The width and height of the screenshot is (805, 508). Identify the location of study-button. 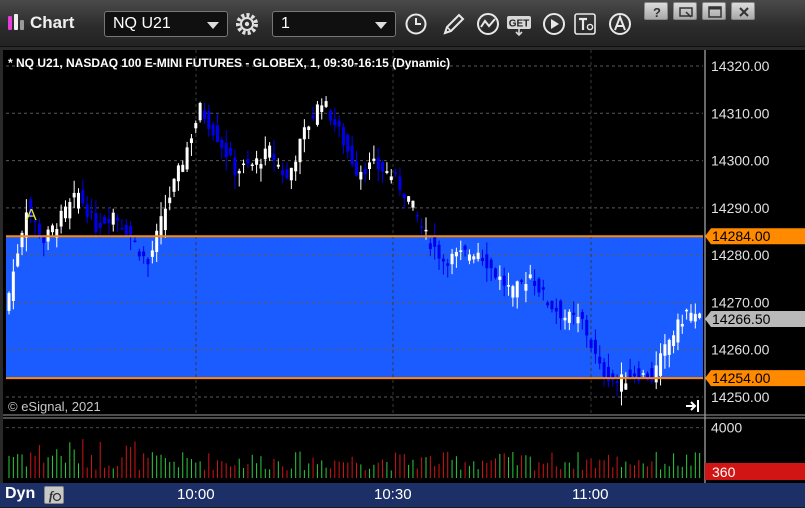
(488, 24).